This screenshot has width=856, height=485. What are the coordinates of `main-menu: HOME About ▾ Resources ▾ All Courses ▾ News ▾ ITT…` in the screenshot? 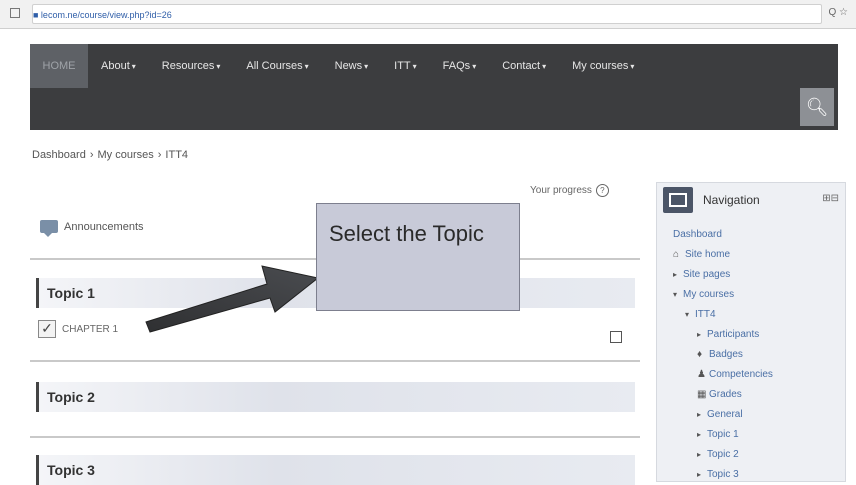 It's located at (338, 66).